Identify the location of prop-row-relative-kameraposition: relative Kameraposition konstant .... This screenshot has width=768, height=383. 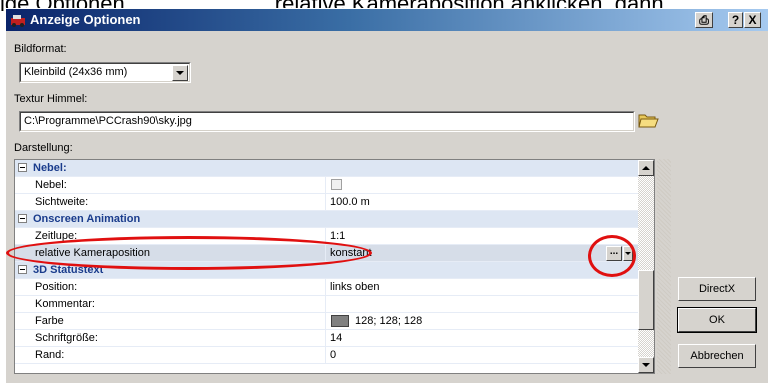
(328, 253).